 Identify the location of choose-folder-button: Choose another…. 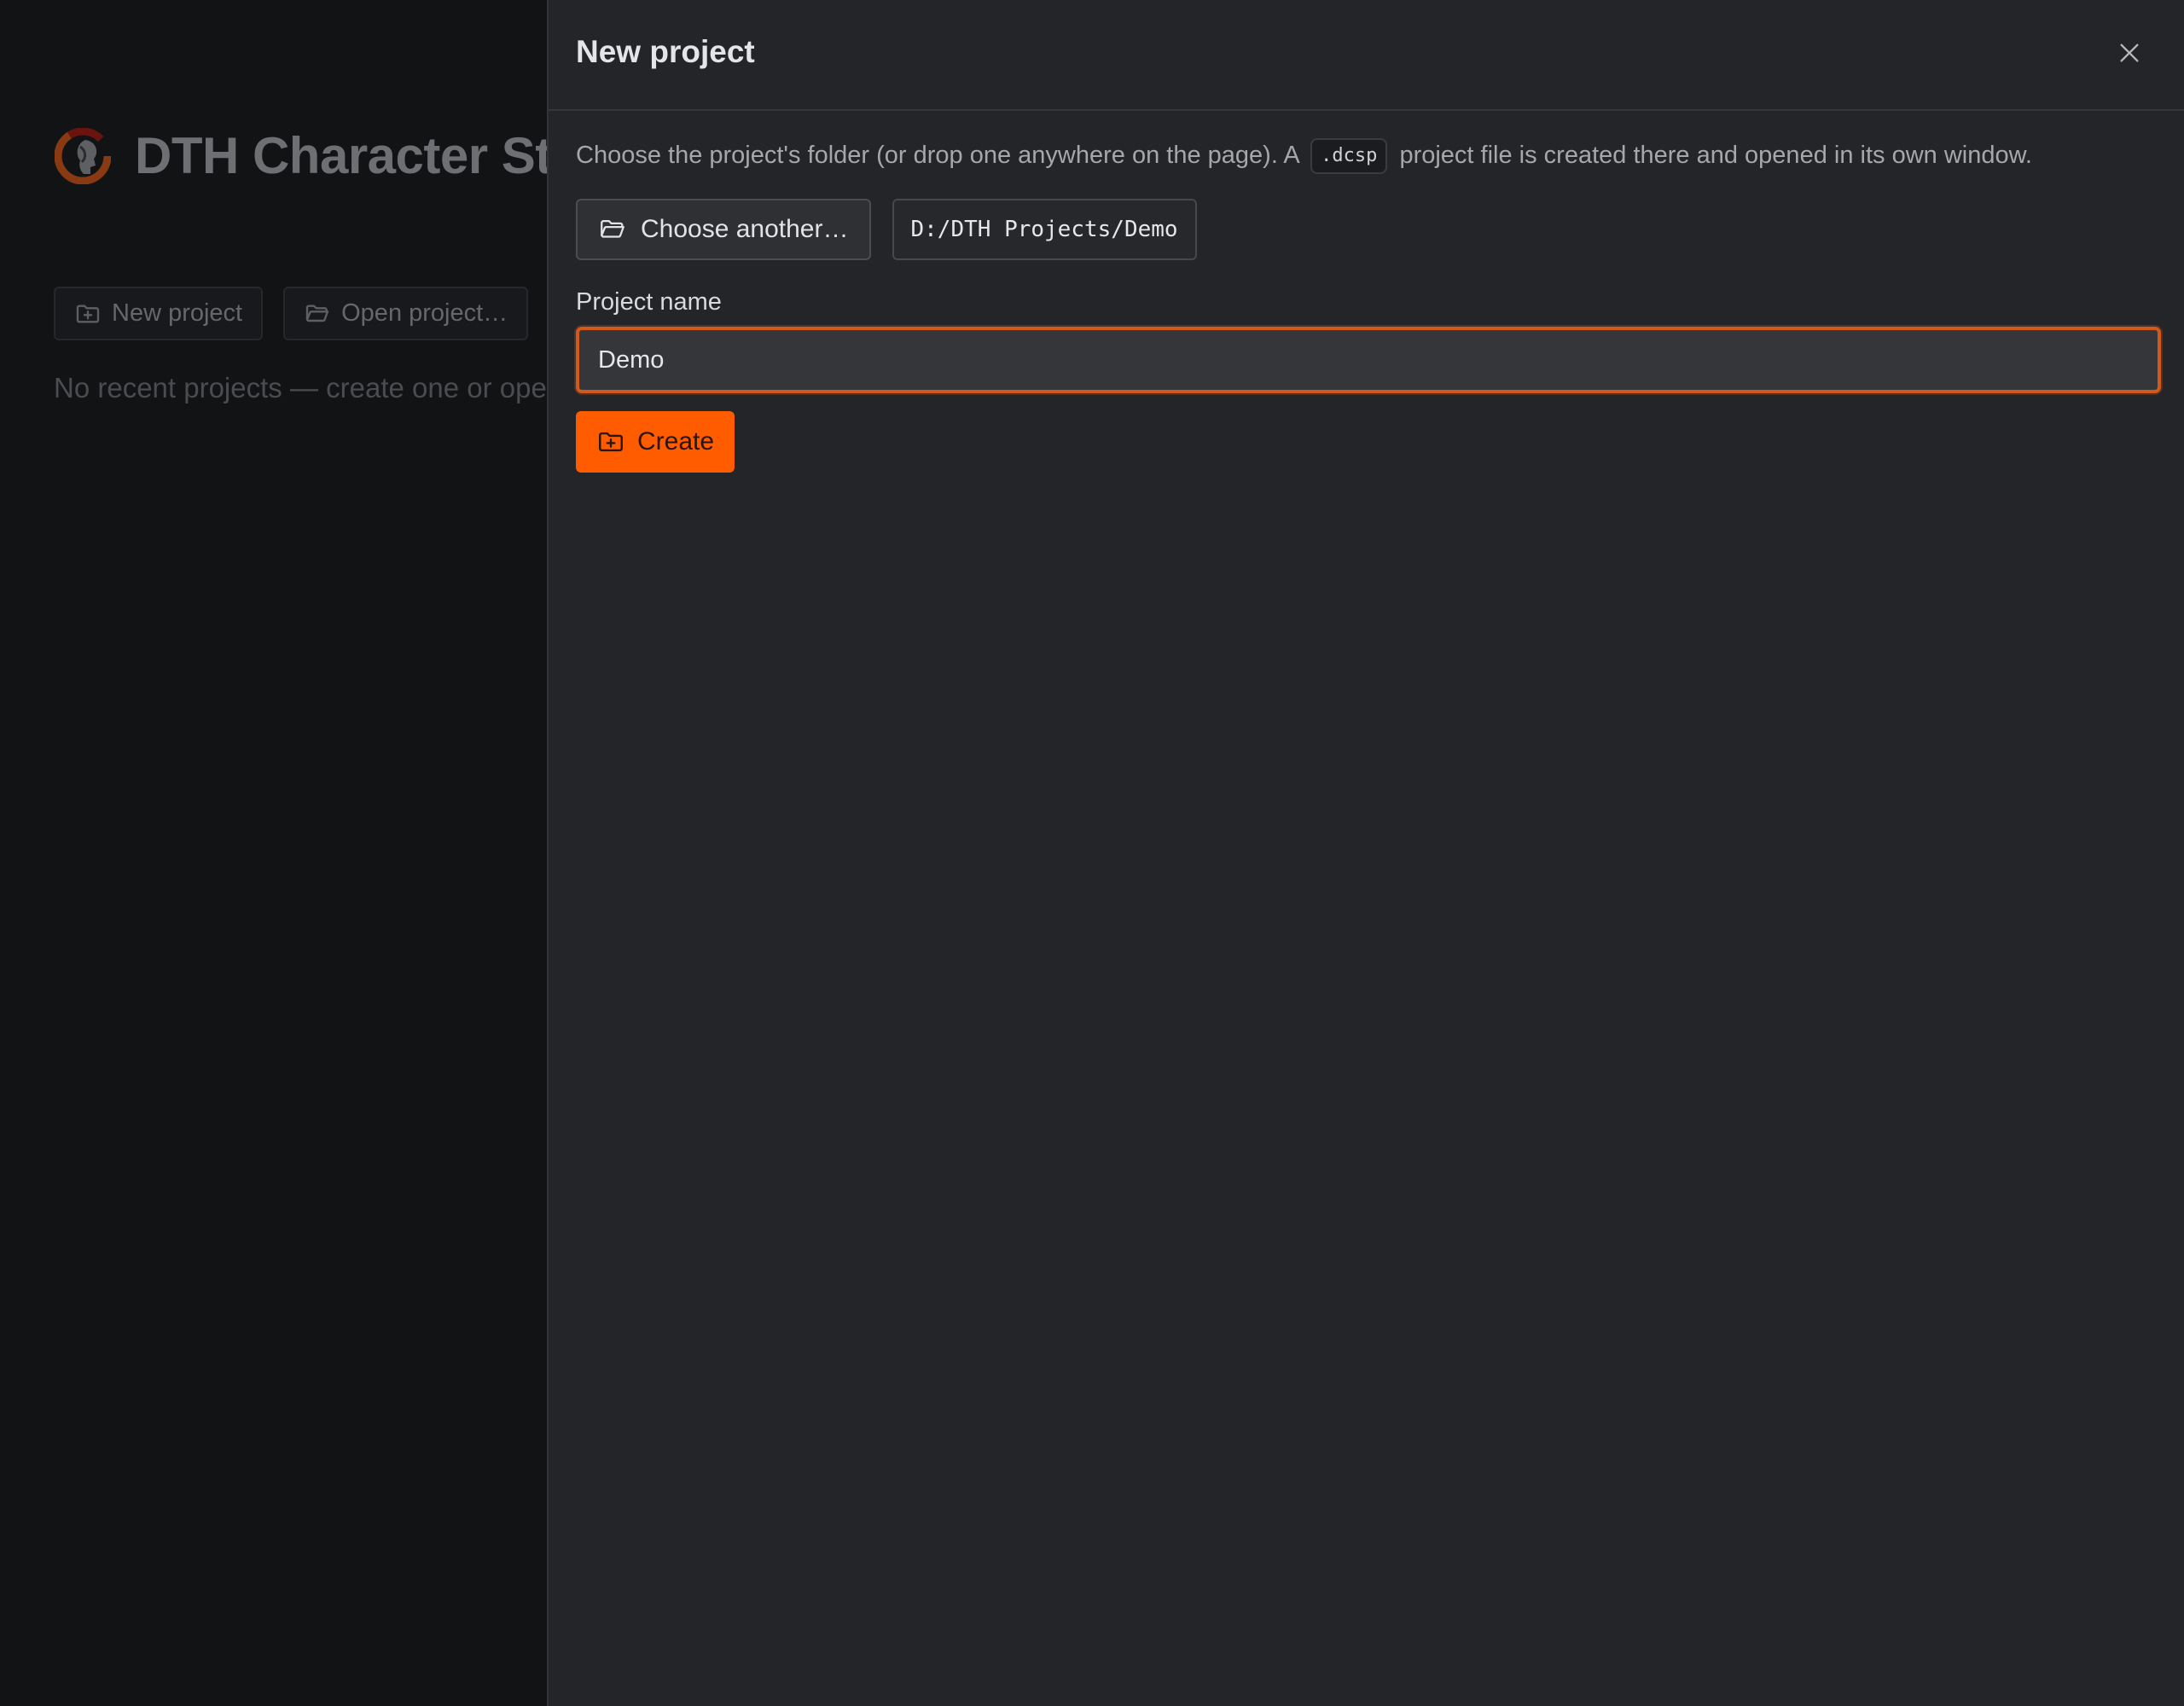
(724, 229).